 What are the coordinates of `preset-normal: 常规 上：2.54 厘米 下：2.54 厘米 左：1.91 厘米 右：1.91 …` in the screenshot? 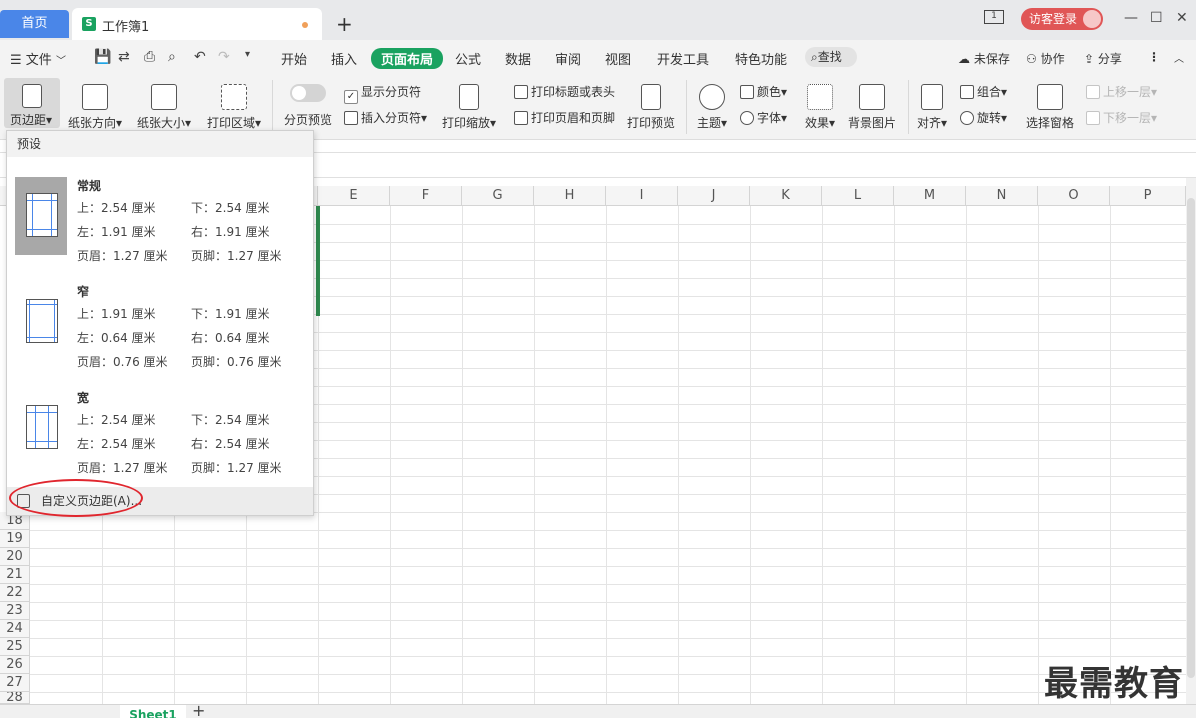 It's located at (160, 217).